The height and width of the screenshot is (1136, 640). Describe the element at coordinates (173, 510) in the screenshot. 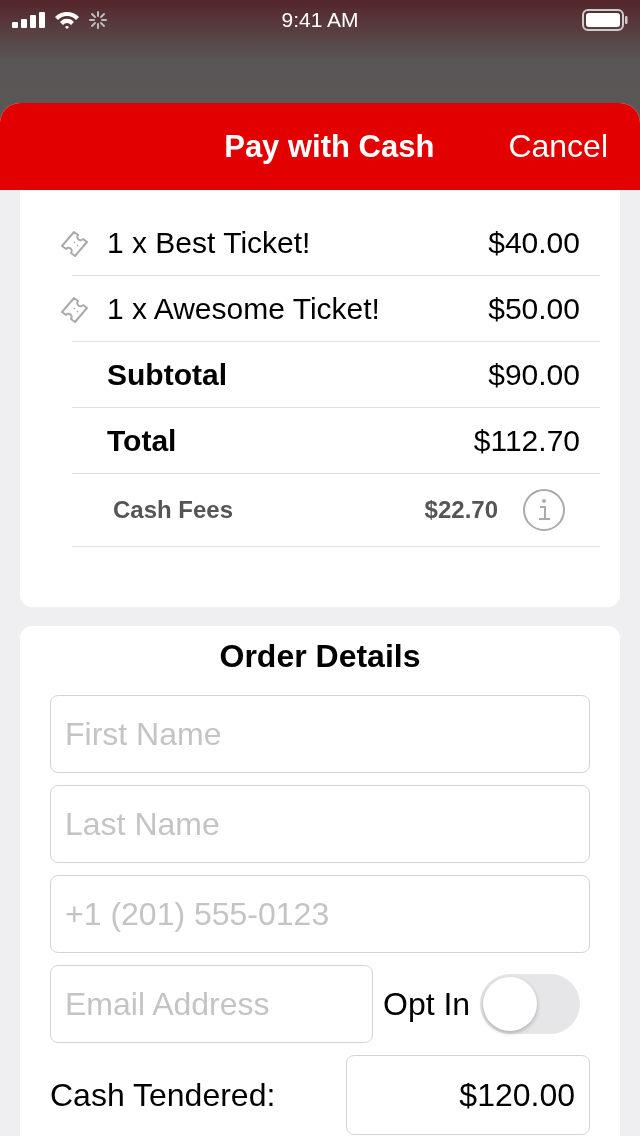

I see `line-item-label: Cash Fees` at that location.